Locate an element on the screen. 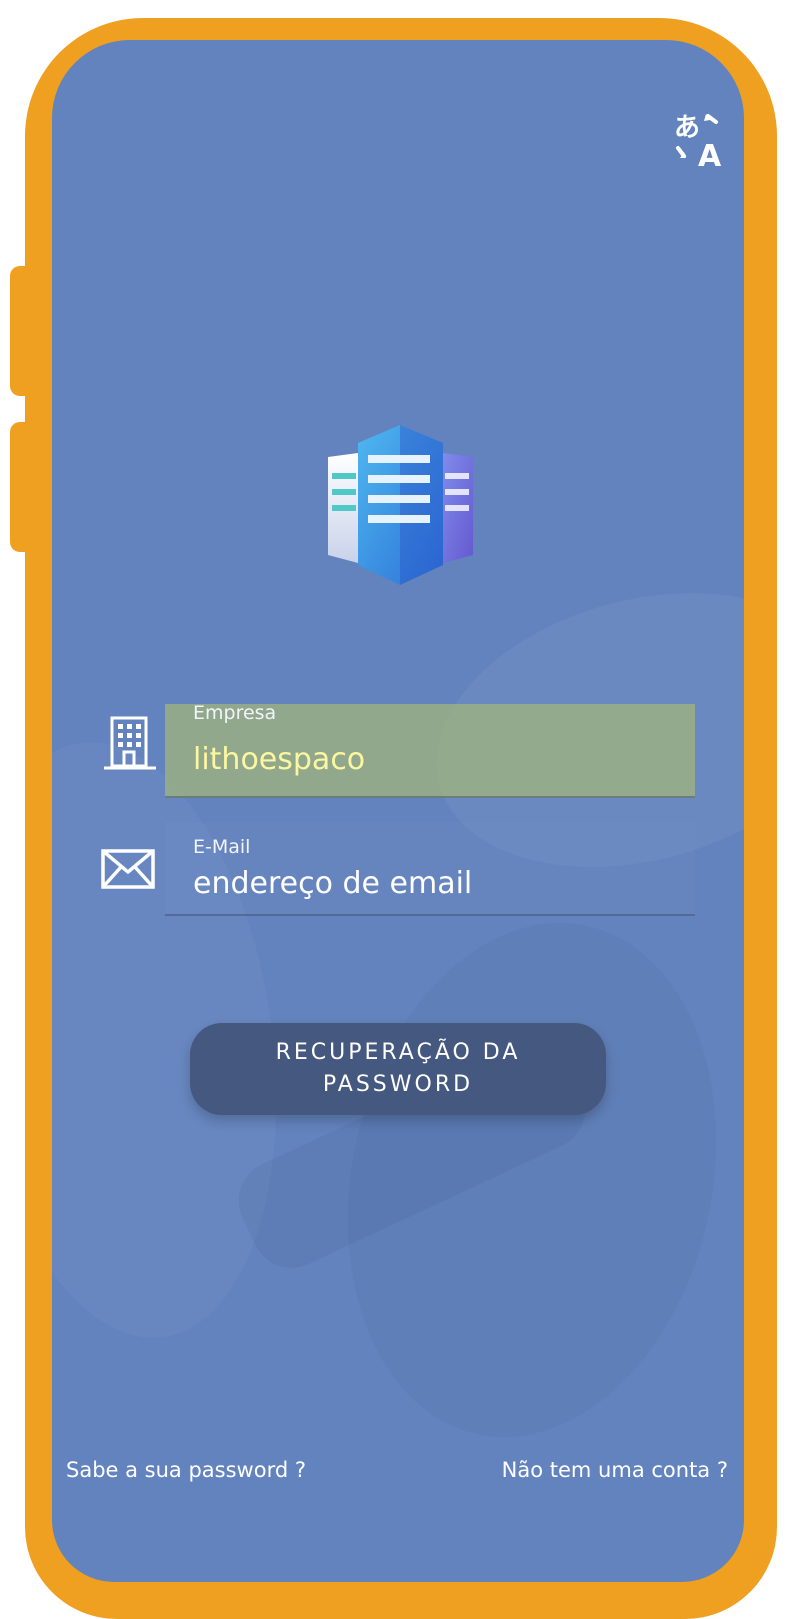  svg-text: あ is located at coordinates (687, 128).